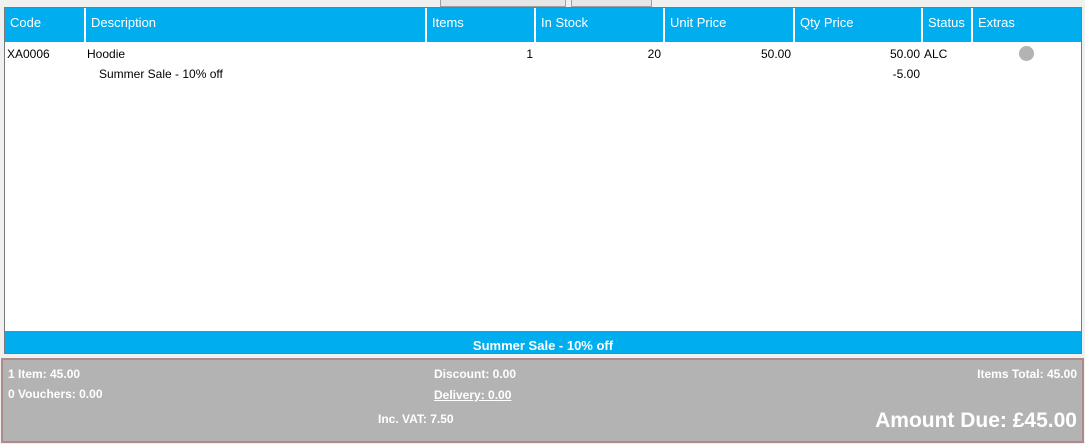  Describe the element at coordinates (106, 54) in the screenshot. I see `cell-description: Hoodie` at that location.